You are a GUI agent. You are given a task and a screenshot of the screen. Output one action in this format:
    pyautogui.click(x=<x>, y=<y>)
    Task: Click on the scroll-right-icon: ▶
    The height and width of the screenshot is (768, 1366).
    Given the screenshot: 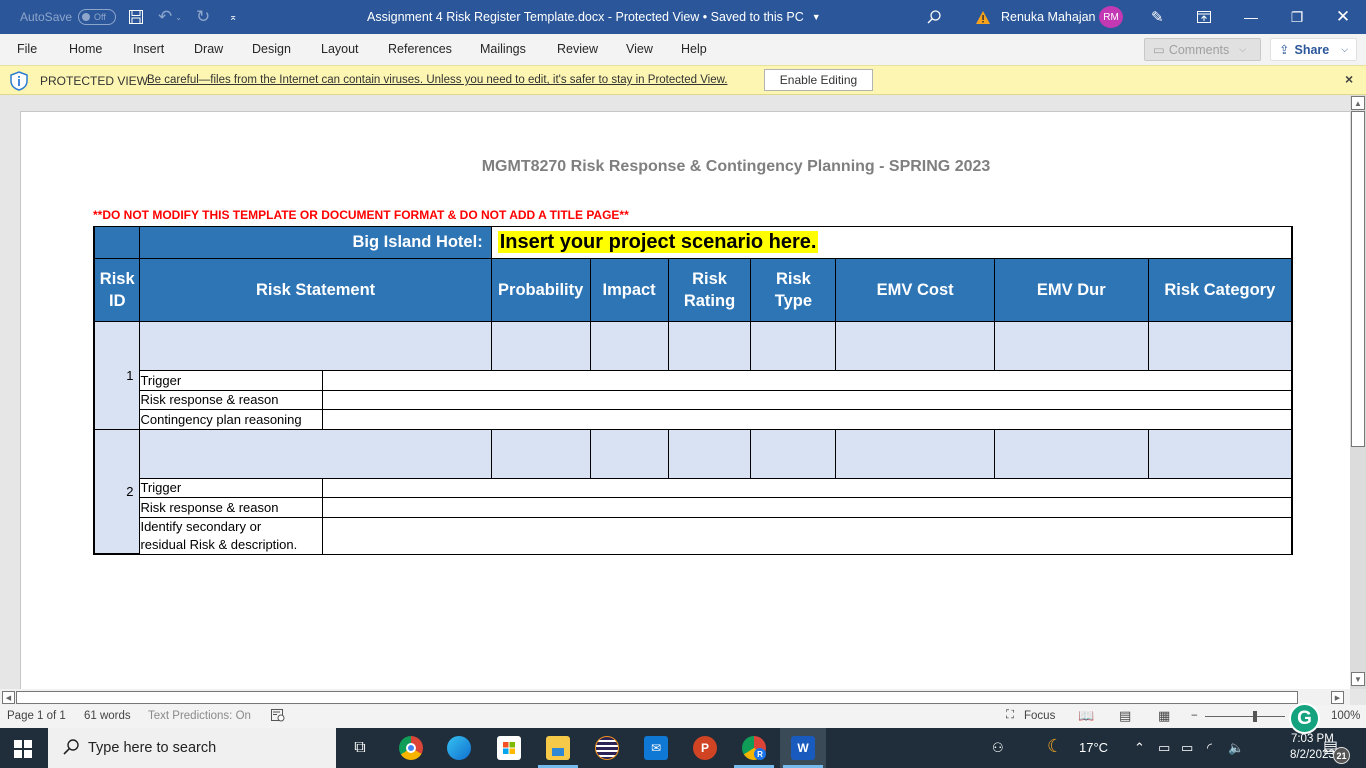 What is the action you would take?
    pyautogui.click(x=1337, y=697)
    